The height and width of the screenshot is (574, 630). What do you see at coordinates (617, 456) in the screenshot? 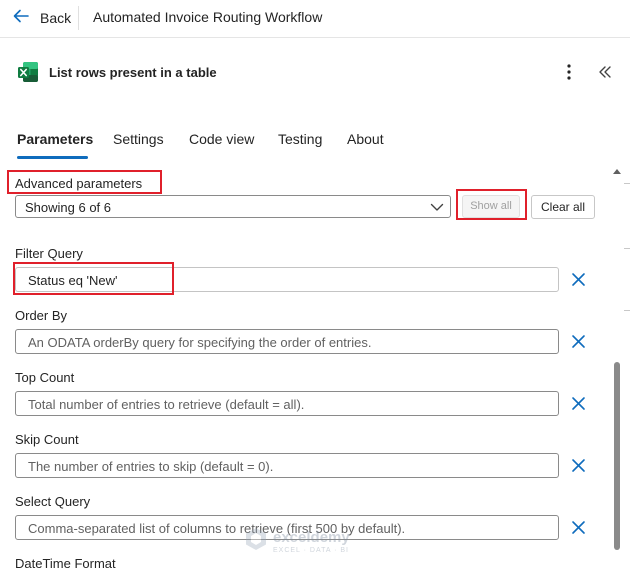
I see `scrollbar-thumb` at bounding box center [617, 456].